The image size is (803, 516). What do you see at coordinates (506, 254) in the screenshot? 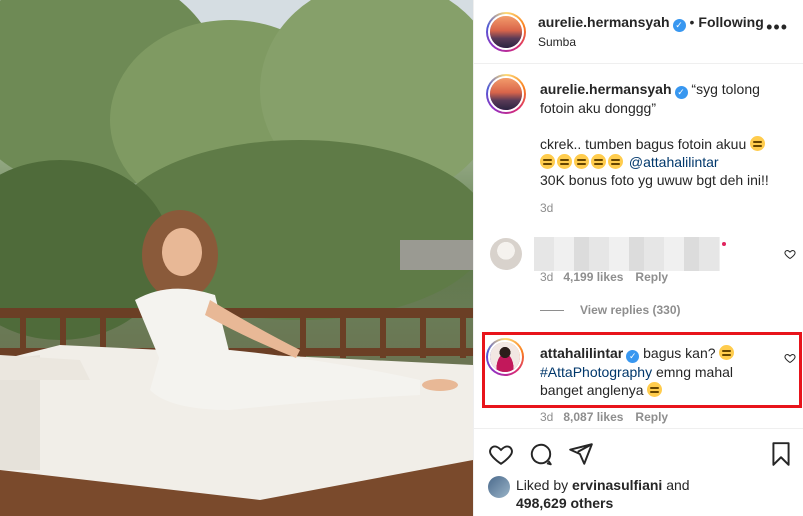
I see `commenter-avatar` at bounding box center [506, 254].